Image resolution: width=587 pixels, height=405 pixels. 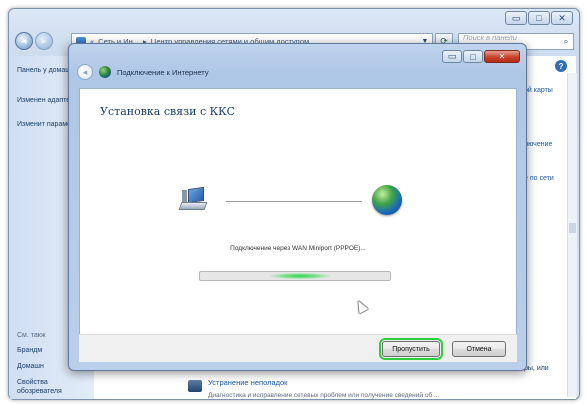 What do you see at coordinates (195, 386) in the screenshot?
I see `troubleshoot-icon` at bounding box center [195, 386].